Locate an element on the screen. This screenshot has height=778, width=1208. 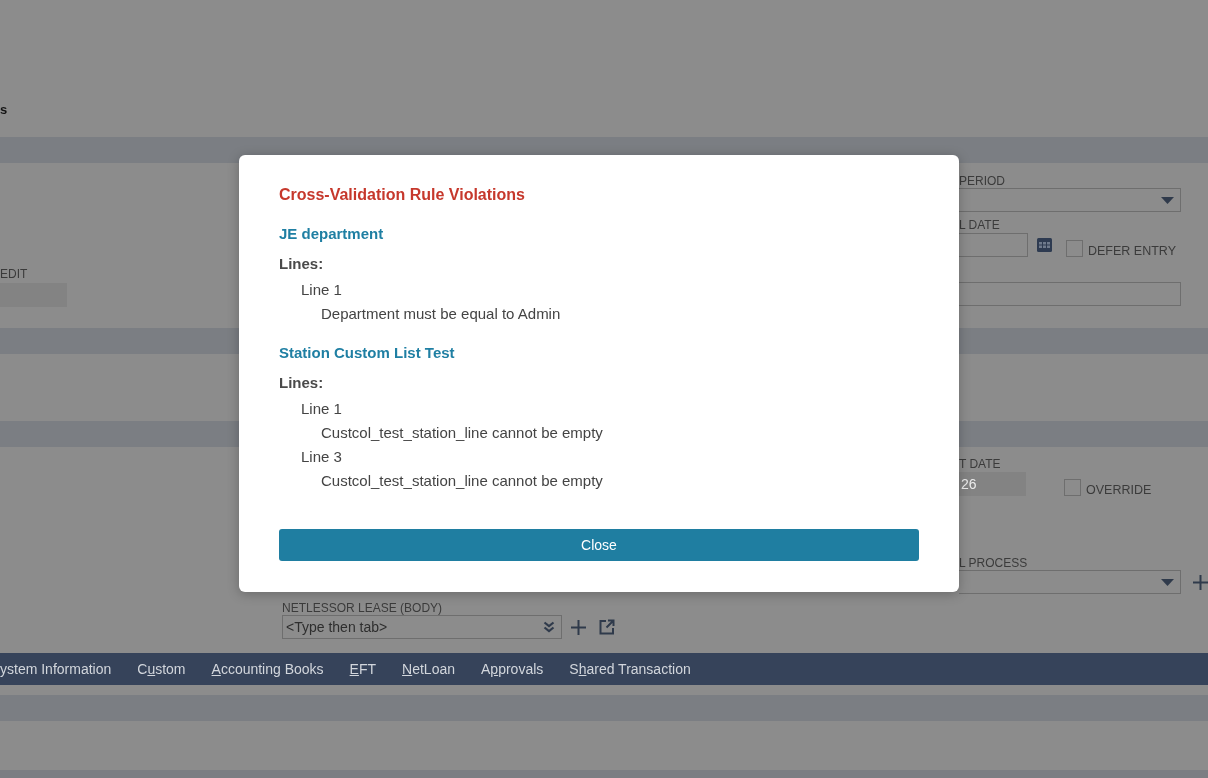
field-label: L DATE is located at coordinates (979, 225).